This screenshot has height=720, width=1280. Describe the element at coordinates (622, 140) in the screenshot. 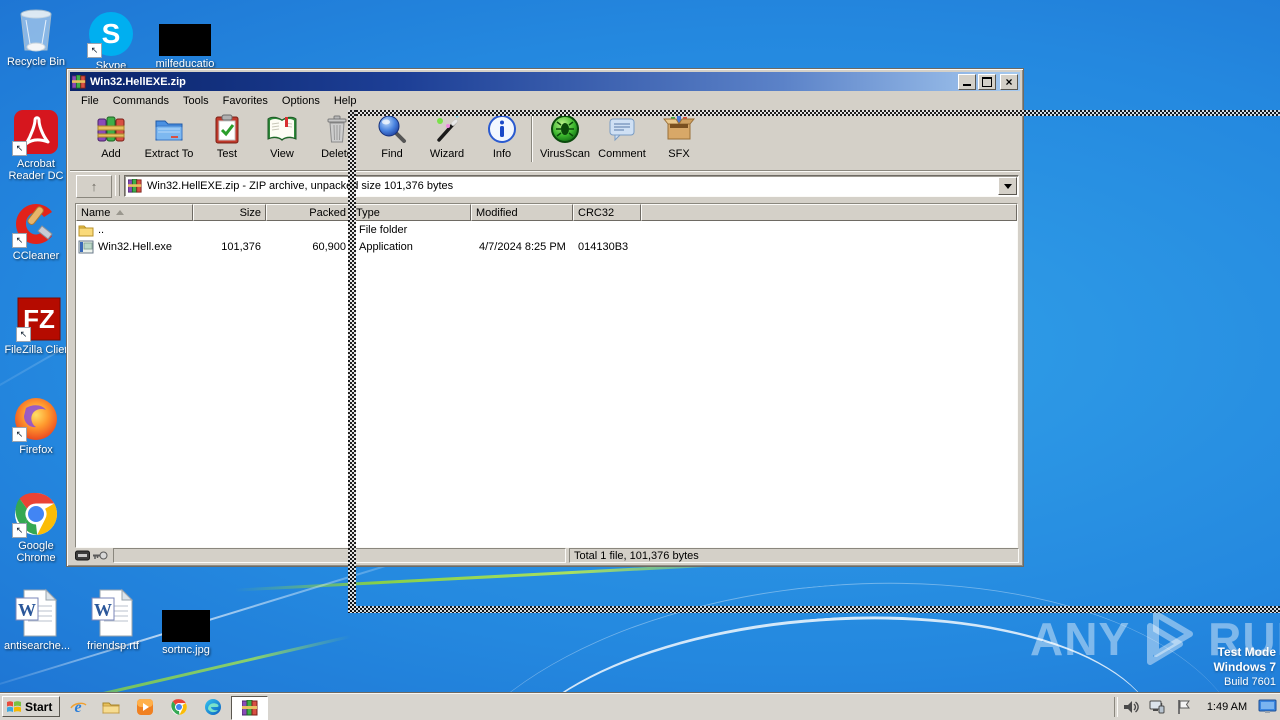

I see `comment-button: Comment` at that location.